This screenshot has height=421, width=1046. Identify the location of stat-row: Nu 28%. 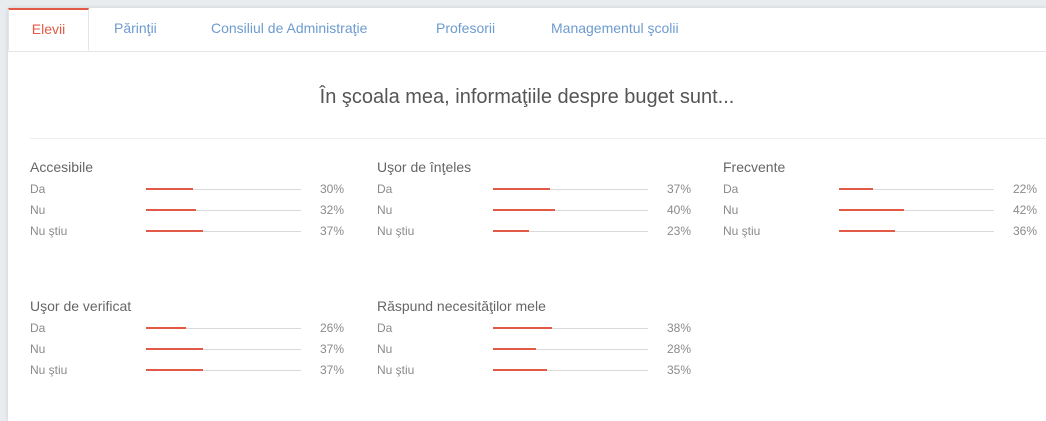
(542, 348).